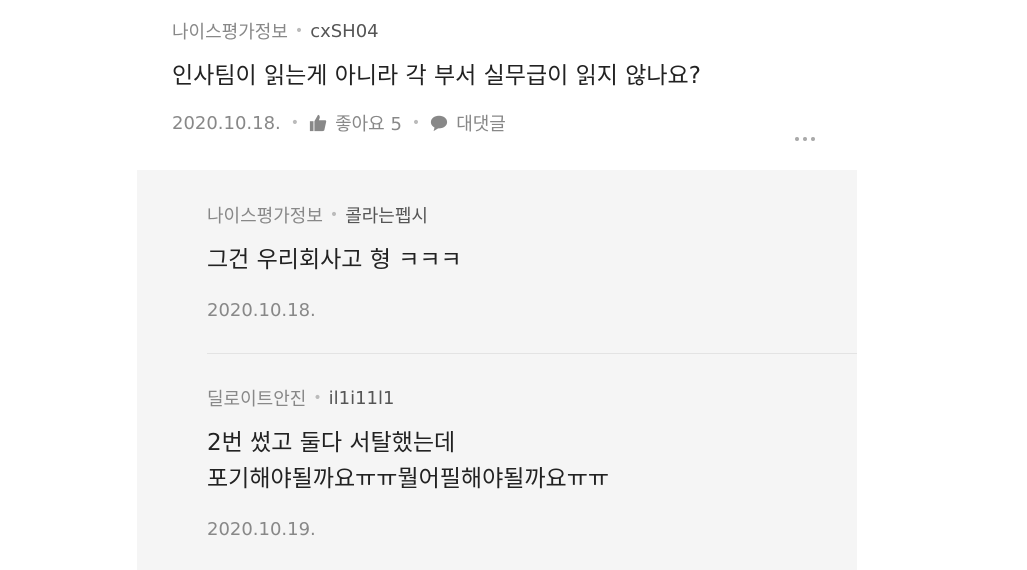 The height and width of the screenshot is (570, 1027). What do you see at coordinates (502, 31) in the screenshot?
I see `comment-meta: 나이스평가정보 • cxSH04` at bounding box center [502, 31].